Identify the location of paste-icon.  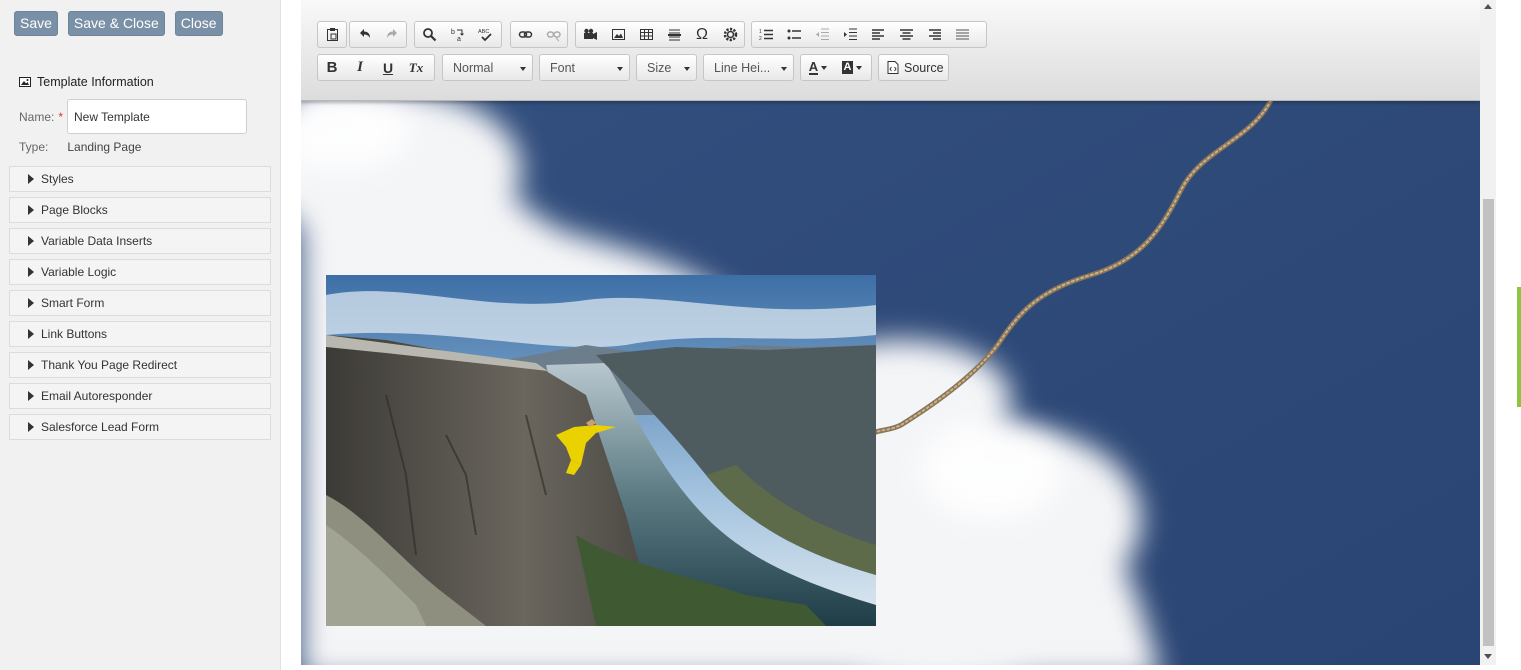
(332, 34).